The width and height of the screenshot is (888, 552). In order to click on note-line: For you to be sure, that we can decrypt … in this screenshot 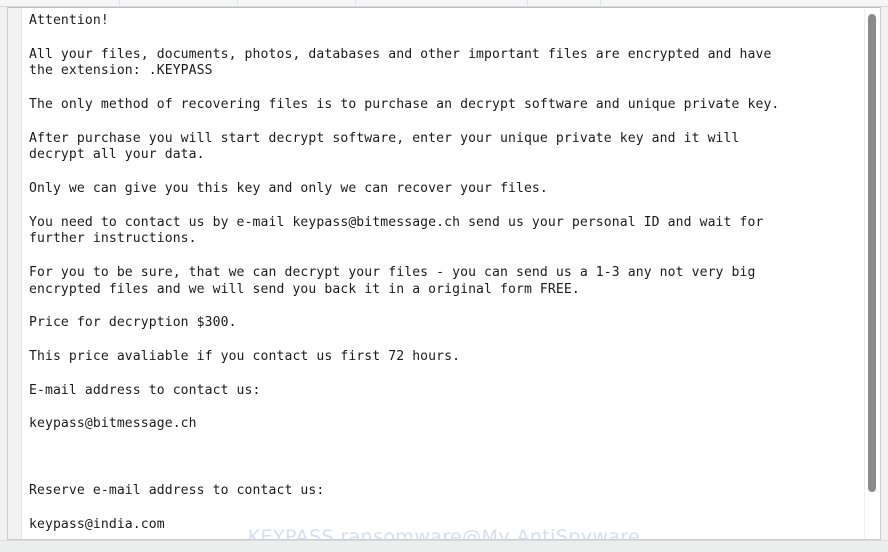, I will do `click(392, 272)`.